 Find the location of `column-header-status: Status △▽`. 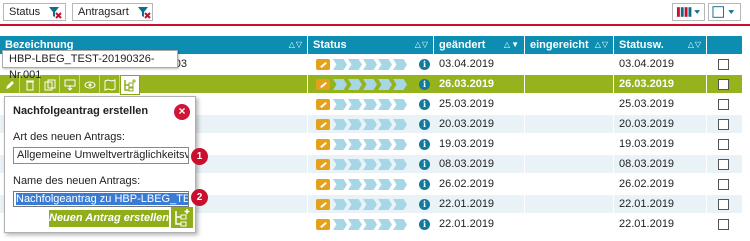

column-header-status: Status △▽ is located at coordinates (371, 45).